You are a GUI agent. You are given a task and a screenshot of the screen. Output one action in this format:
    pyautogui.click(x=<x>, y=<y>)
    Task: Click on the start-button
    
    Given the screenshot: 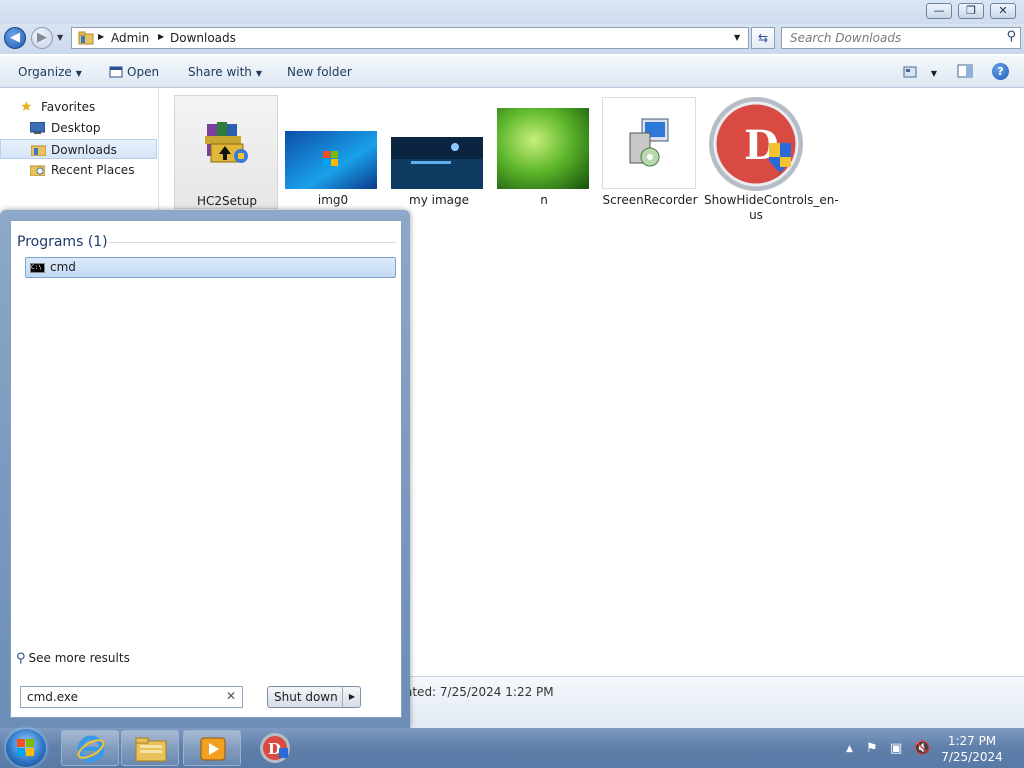 What is the action you would take?
    pyautogui.click(x=26, y=748)
    